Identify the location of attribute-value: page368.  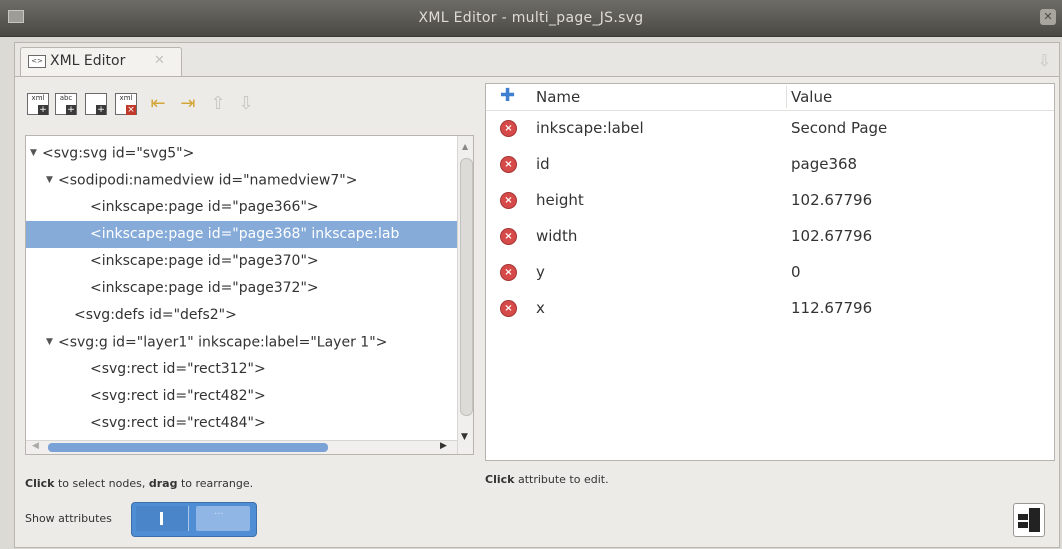
(824, 164).